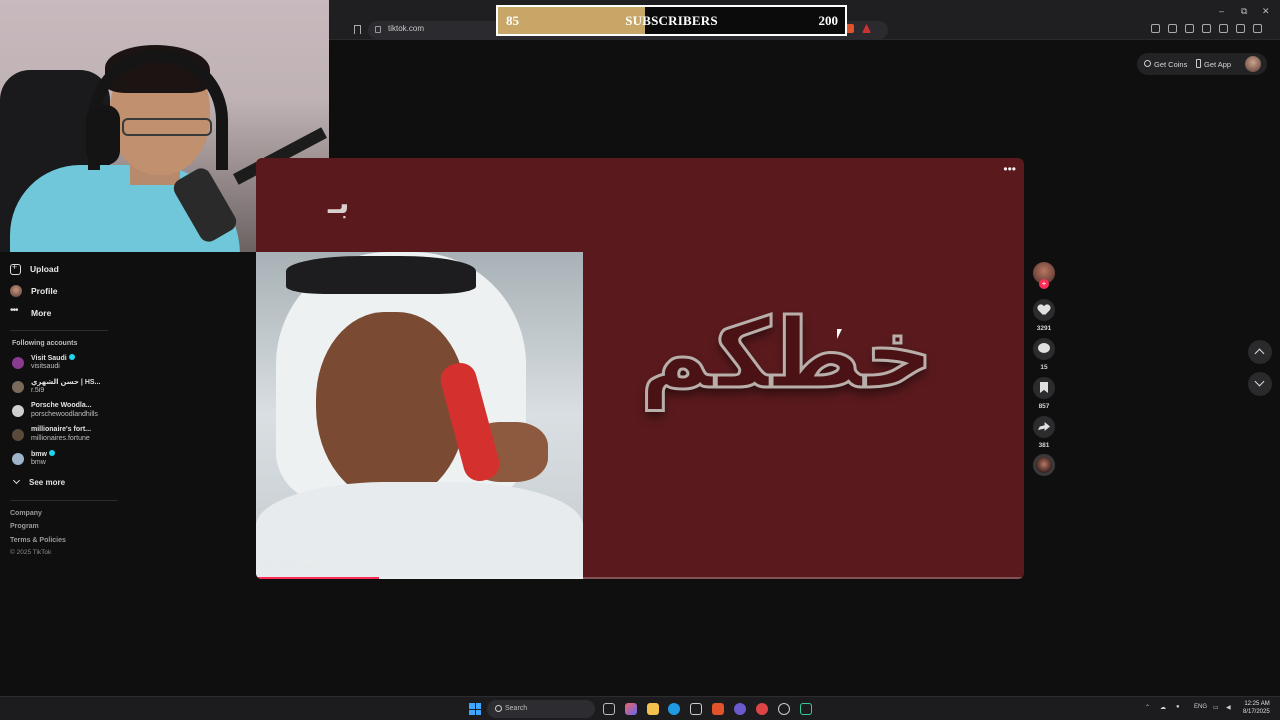 The height and width of the screenshot is (720, 1280). What do you see at coordinates (1266, 11) in the screenshot?
I see `close-window-button: ✕` at bounding box center [1266, 11].